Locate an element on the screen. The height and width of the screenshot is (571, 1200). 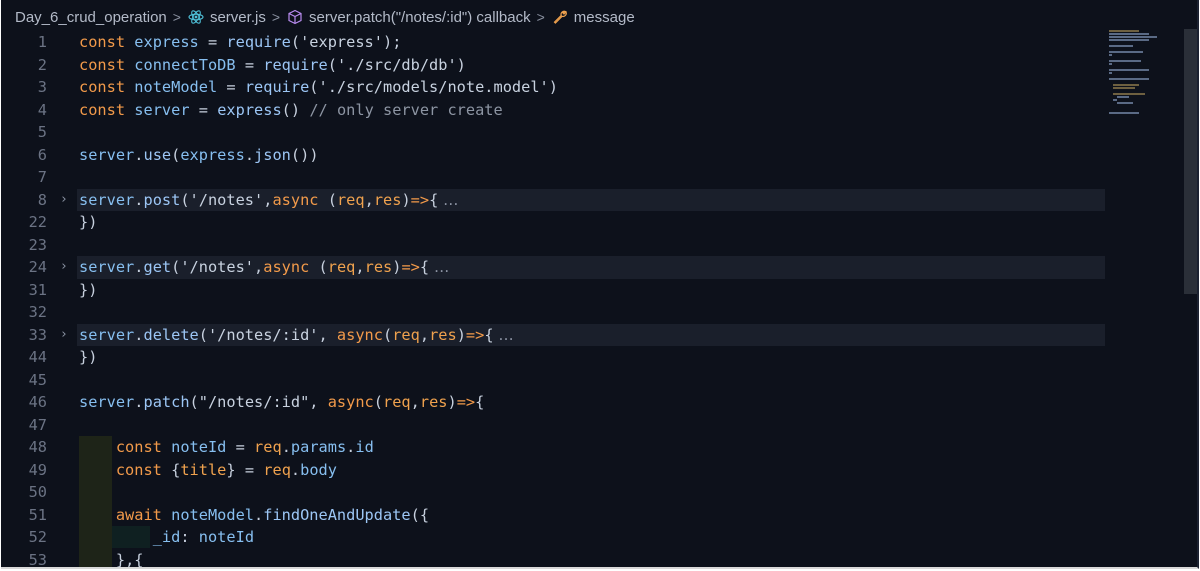
react-icon is located at coordinates (196, 17).